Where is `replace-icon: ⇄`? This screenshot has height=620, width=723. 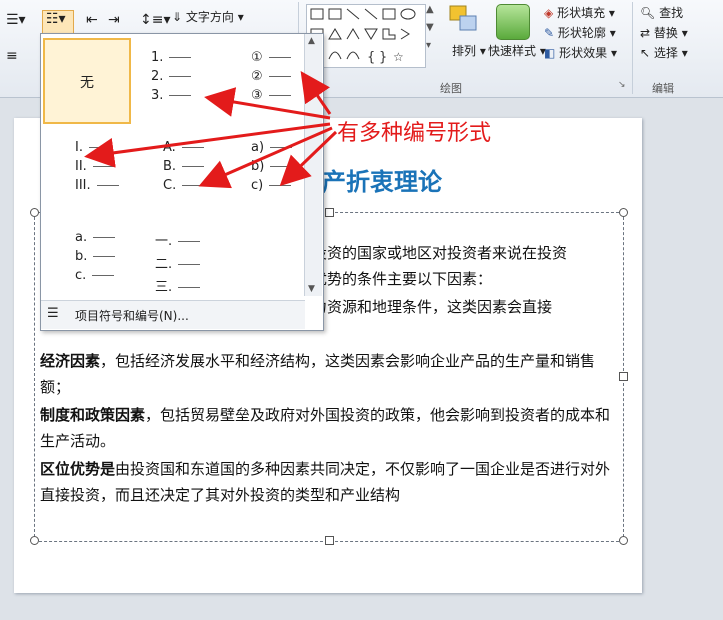
replace-icon: ⇄ is located at coordinates (645, 33).